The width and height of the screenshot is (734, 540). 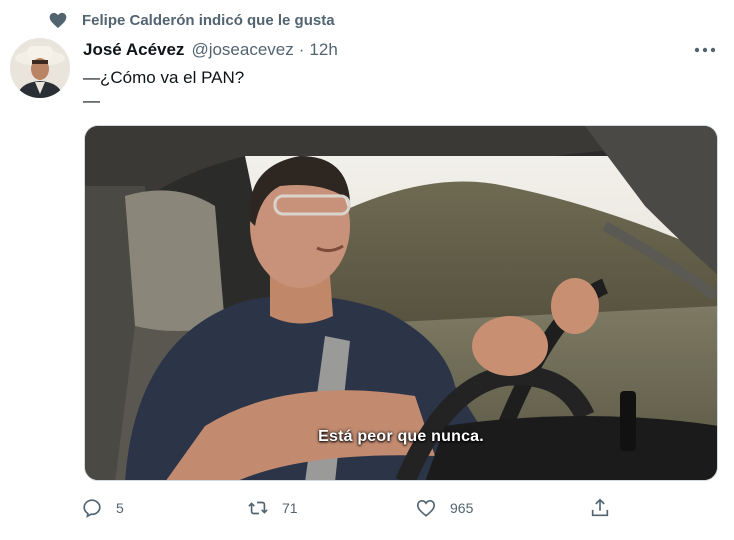 I want to click on more-options-button, so click(x=705, y=50).